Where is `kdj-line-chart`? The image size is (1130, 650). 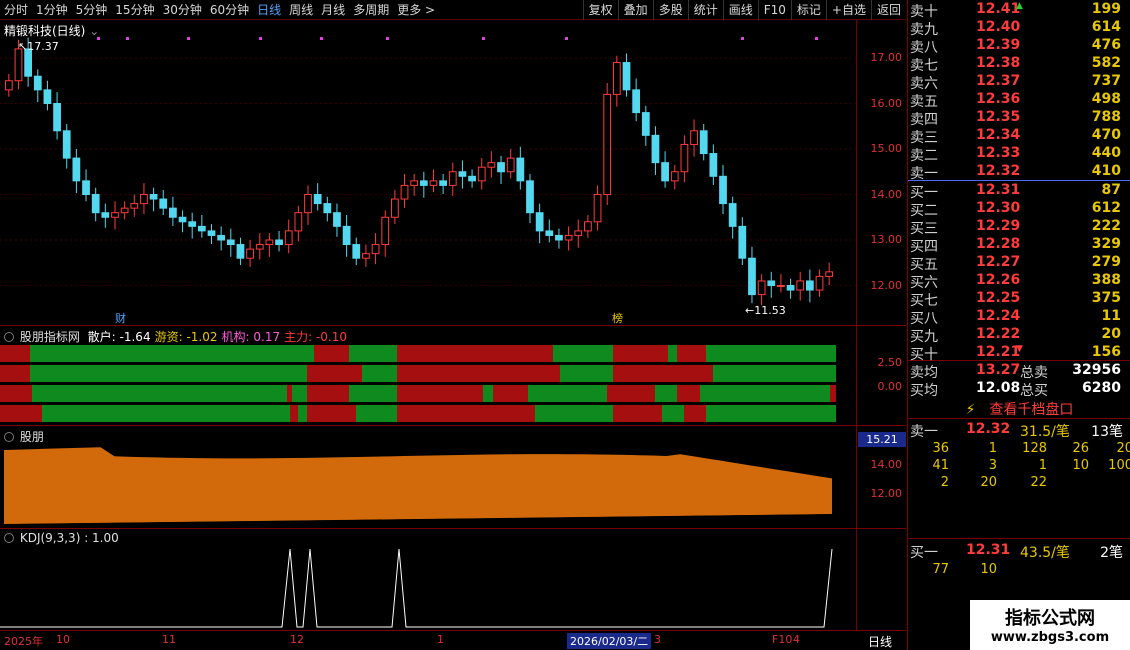 kdj-line-chart is located at coordinates (416, 588).